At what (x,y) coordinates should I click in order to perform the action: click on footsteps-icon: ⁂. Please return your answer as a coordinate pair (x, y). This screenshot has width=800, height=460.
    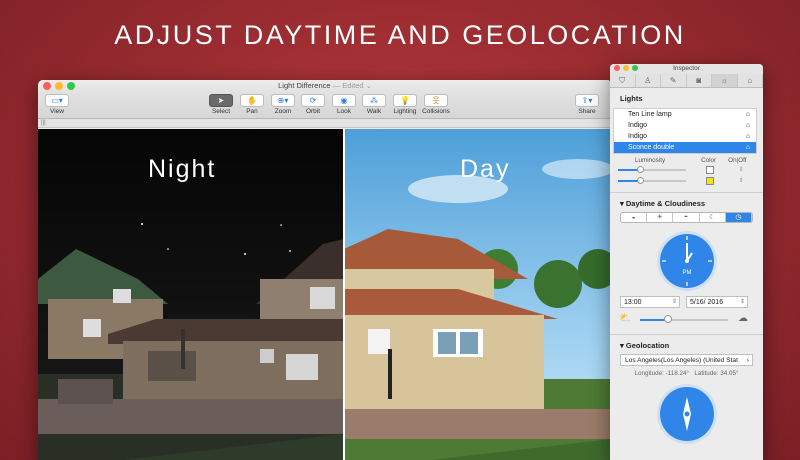
    Looking at the image, I should click on (374, 100).